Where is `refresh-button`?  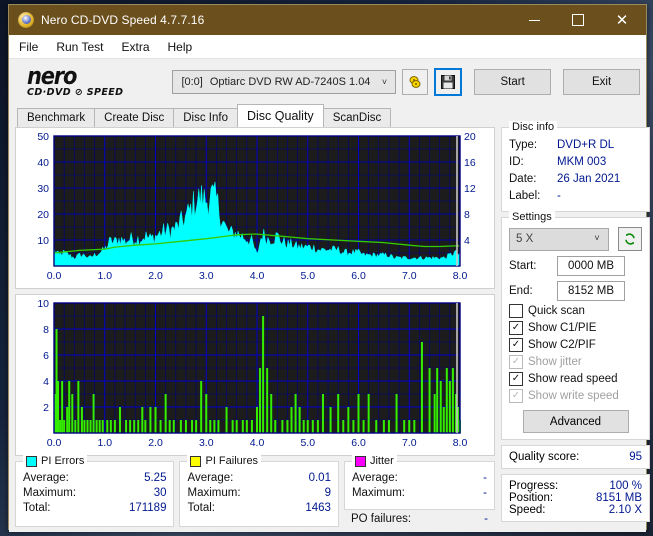
refresh-button is located at coordinates (630, 239).